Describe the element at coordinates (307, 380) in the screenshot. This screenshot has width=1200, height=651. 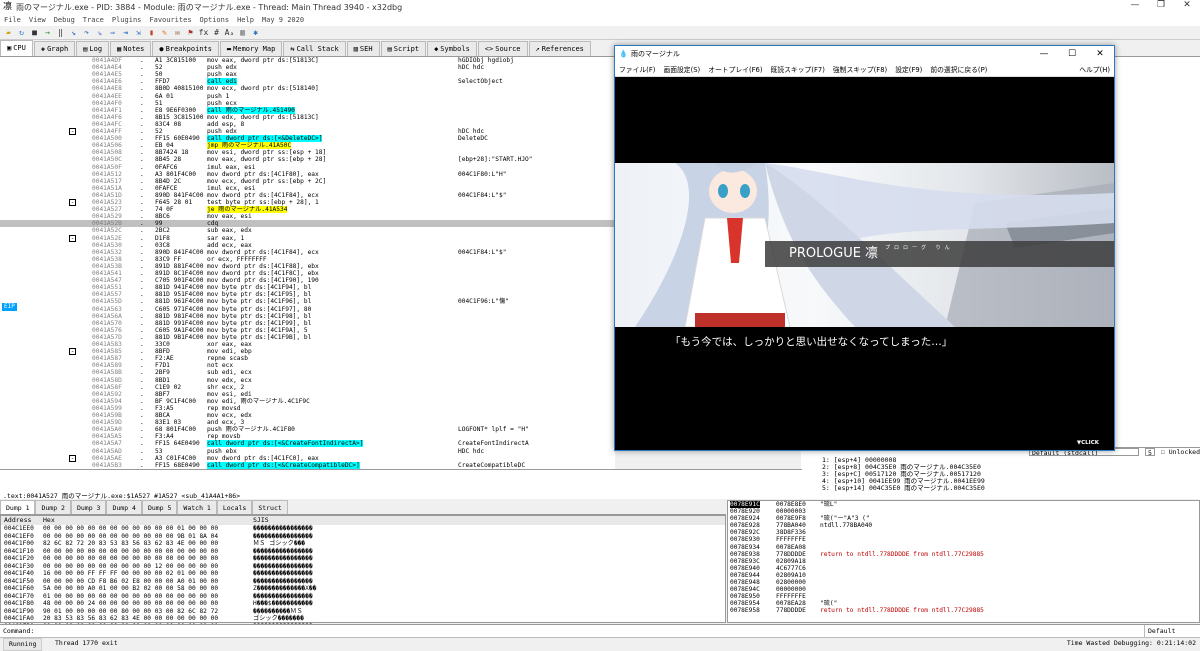
I see `disasm-row: 0041A58D. 8BD1 mov edx, ecx` at that location.